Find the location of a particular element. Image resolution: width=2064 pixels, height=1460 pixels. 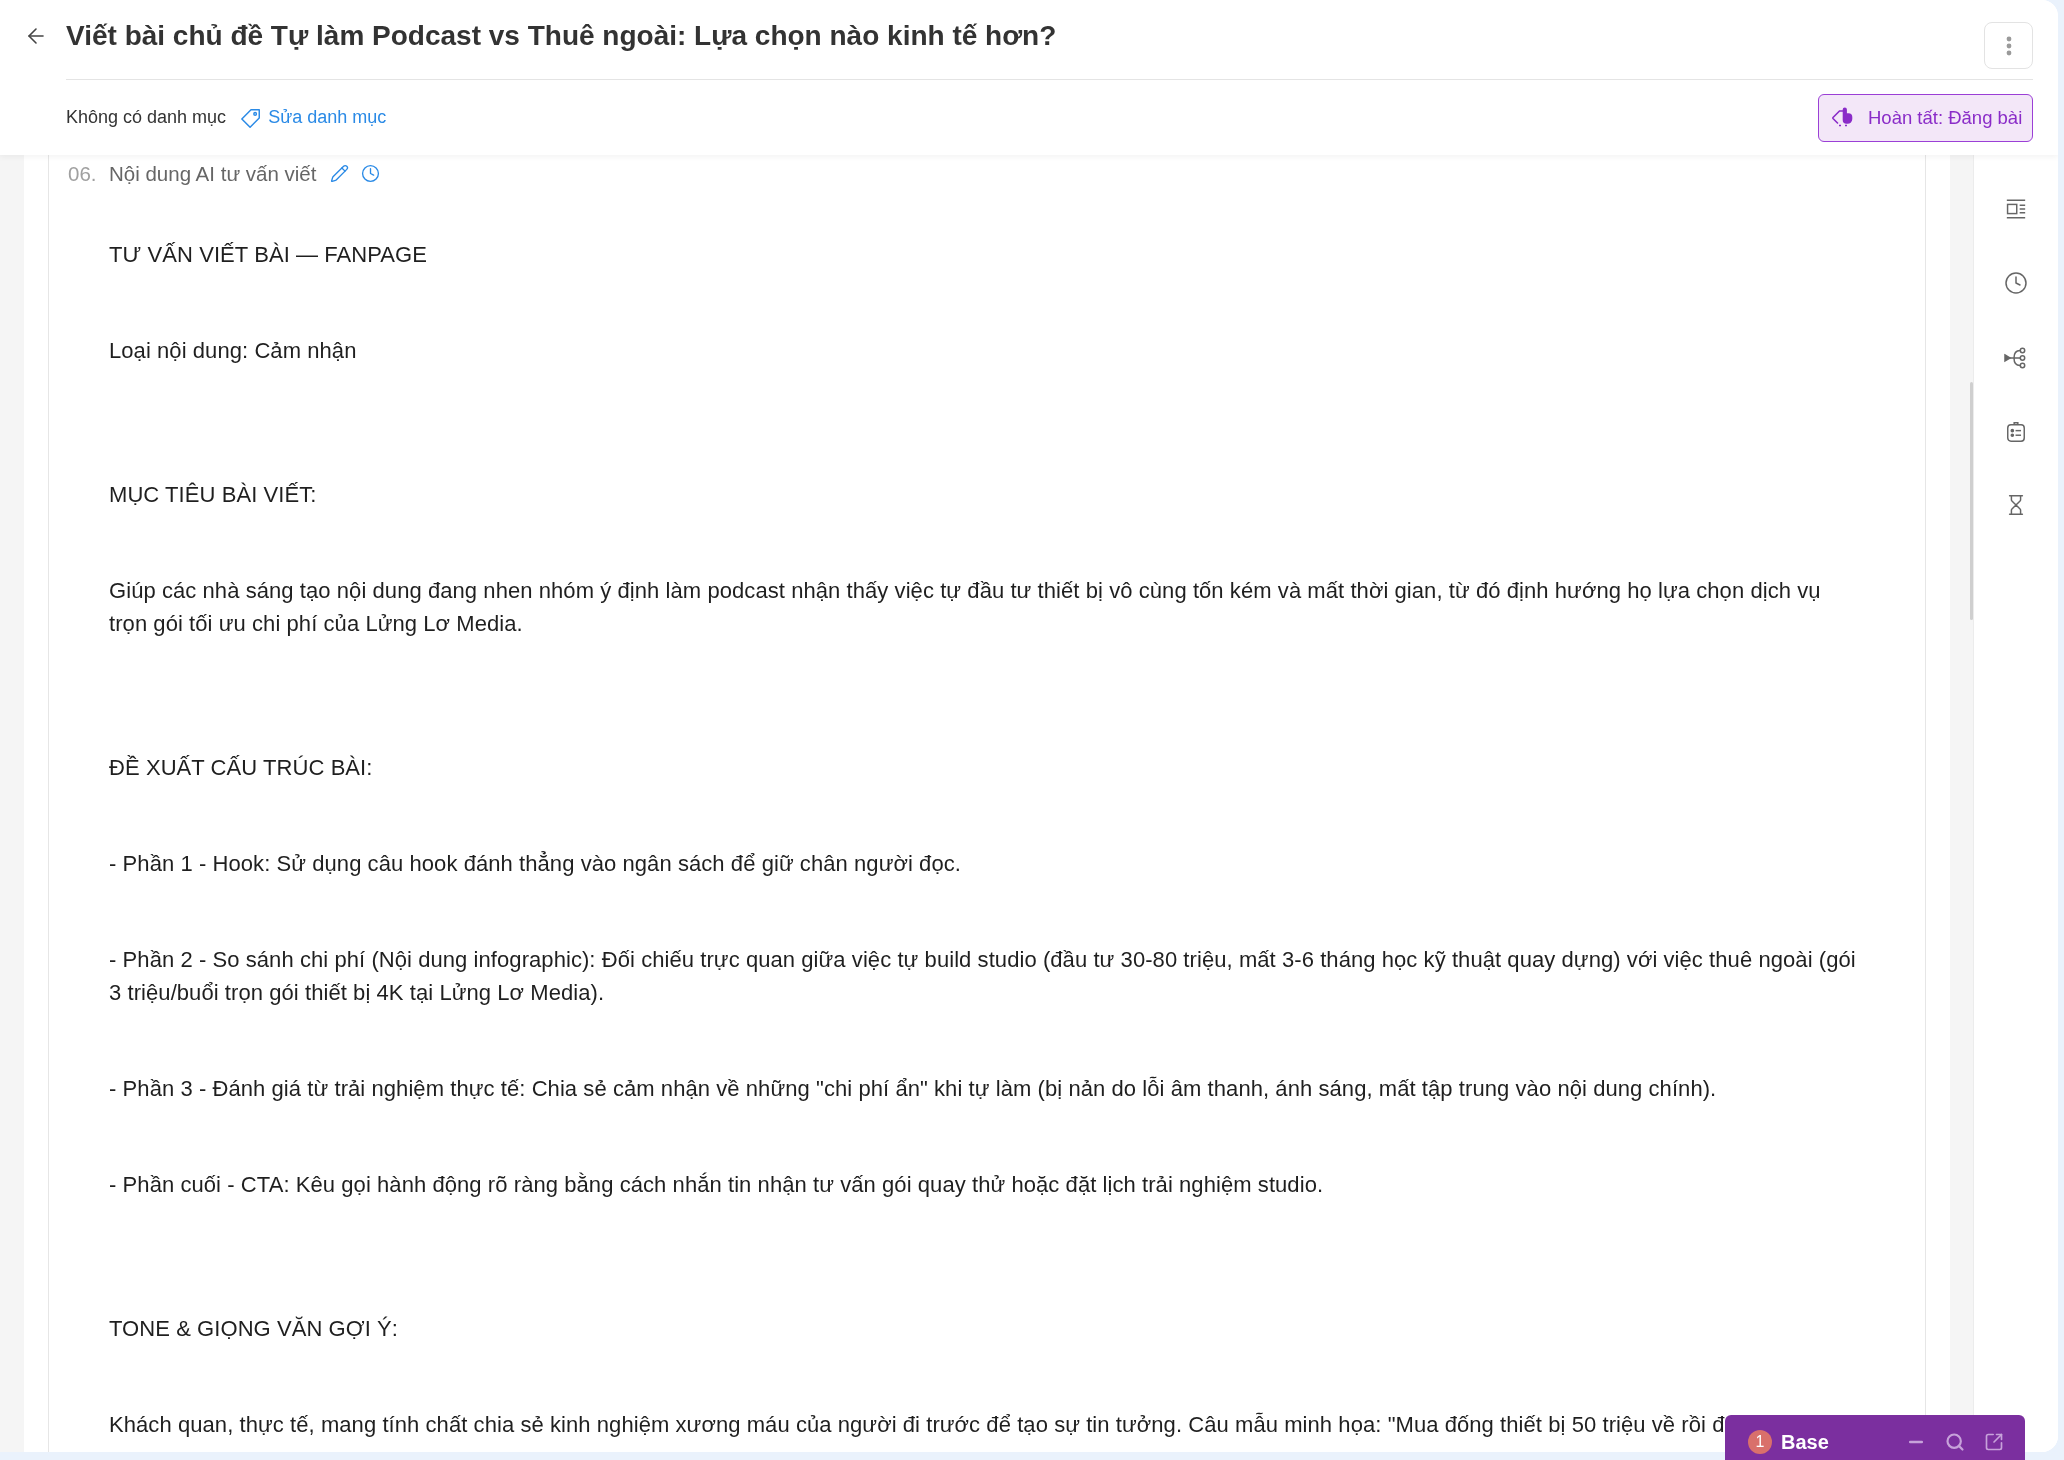

paragraph-text: - Phần 2 - So sánh chi phí (Nội dung infographic): Đối chiếu trực quan giữa việc tự build studio (đầu tư 30-80 triệu, mất 3-6 tháng học kỹ thuật quay dựng) với việc thuê ngoài (gói 3 triệu/buổi trọn gói thiết bị 4K tại Lửng Lơ Media). is located at coordinates (982, 976).